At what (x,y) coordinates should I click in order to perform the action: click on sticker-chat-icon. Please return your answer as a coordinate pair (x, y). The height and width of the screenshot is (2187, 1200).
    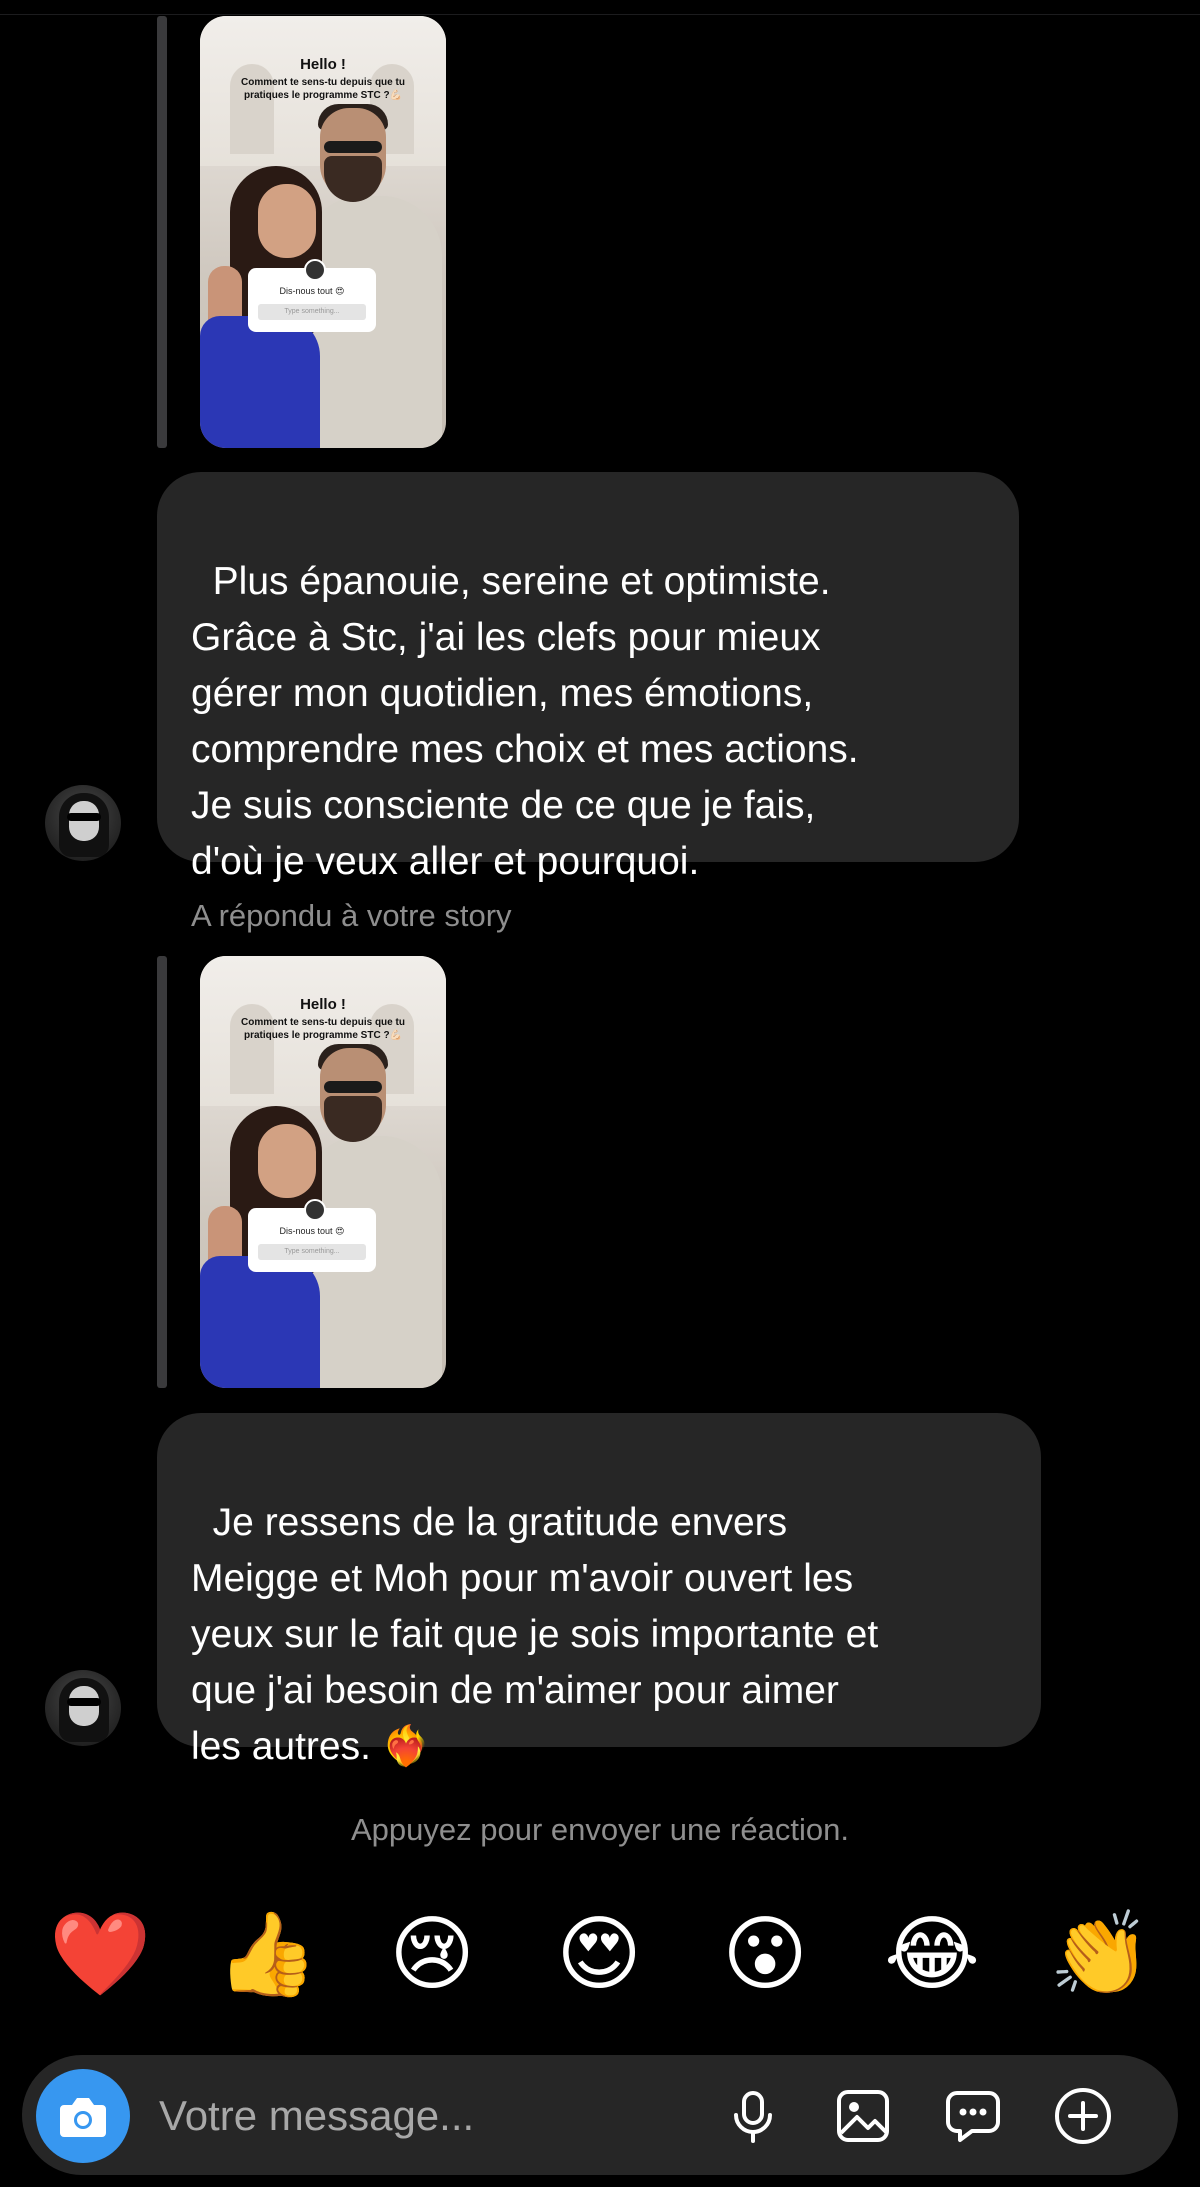
    Looking at the image, I should click on (973, 2116).